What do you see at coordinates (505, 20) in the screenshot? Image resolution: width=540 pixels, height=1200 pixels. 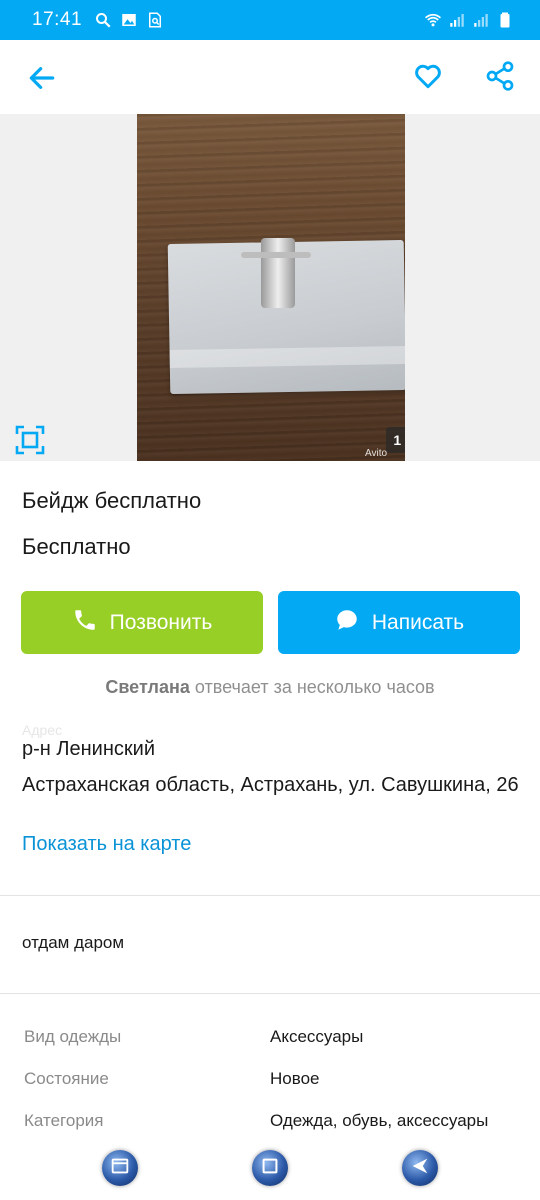 I see `battery-icon` at bounding box center [505, 20].